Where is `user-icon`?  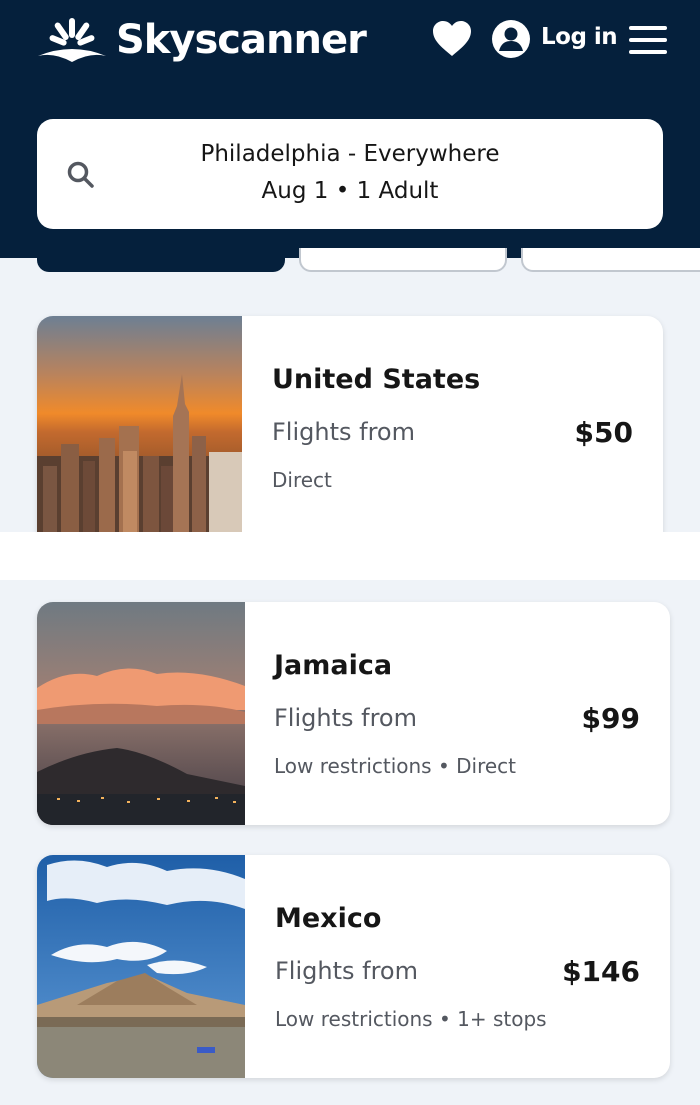
user-icon is located at coordinates (511, 39).